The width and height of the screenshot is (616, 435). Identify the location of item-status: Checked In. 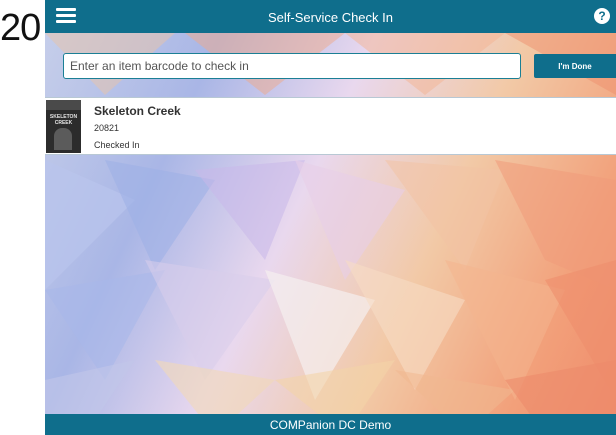
(117, 145).